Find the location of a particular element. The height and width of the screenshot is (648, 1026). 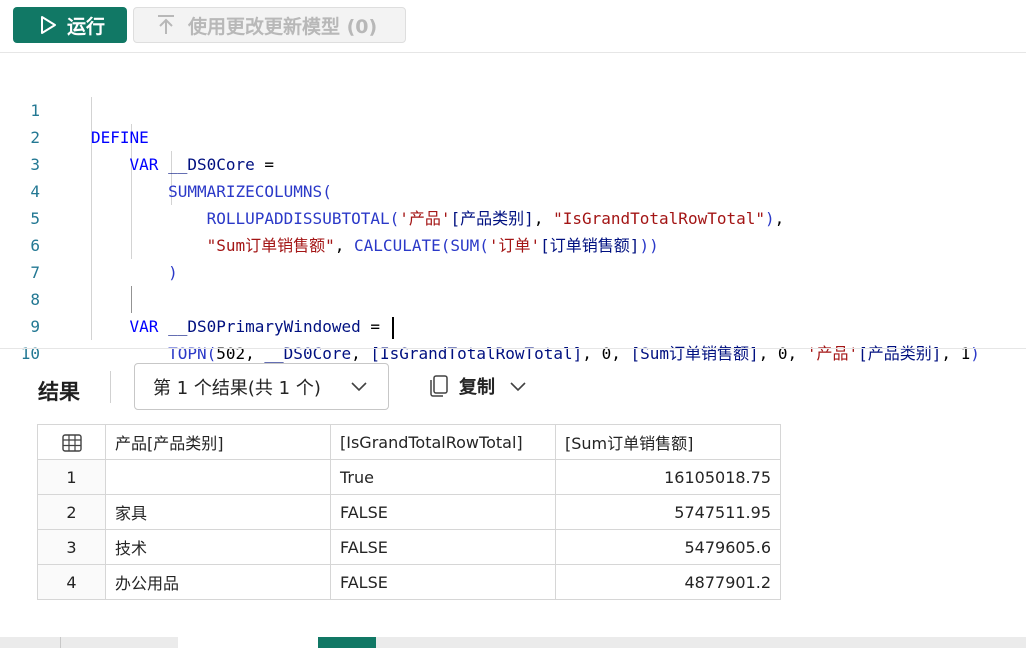

divider is located at coordinates (110, 387).